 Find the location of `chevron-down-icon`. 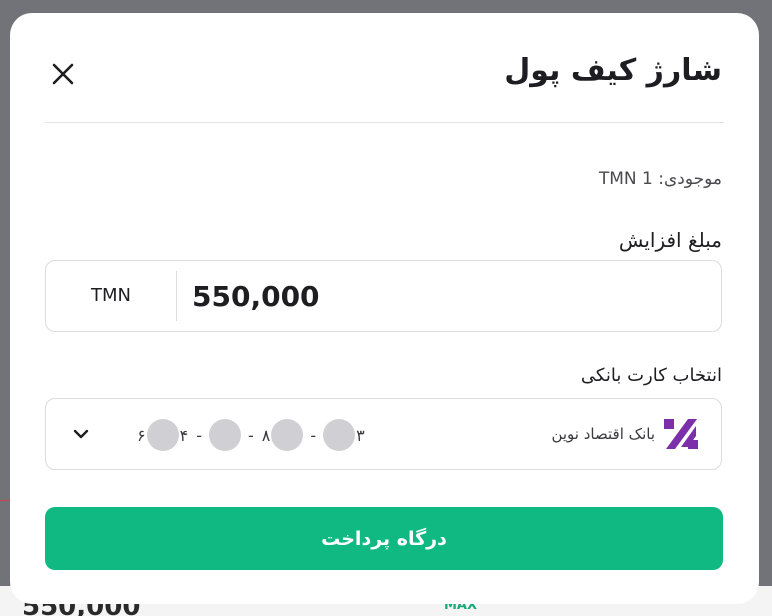

chevron-down-icon is located at coordinates (81, 434).